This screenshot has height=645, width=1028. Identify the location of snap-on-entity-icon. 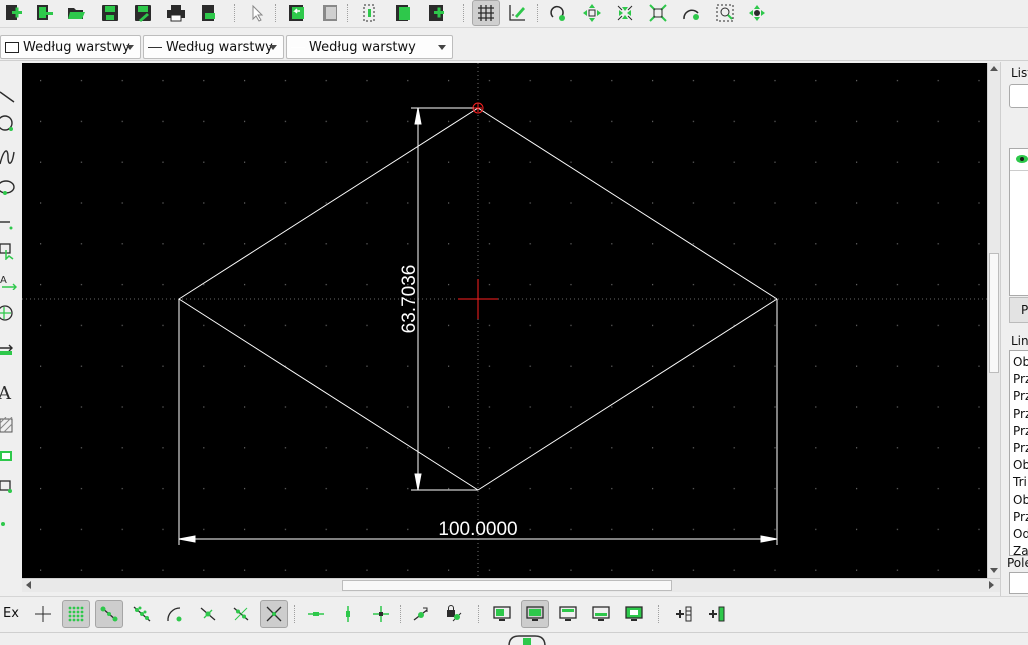
(142, 614).